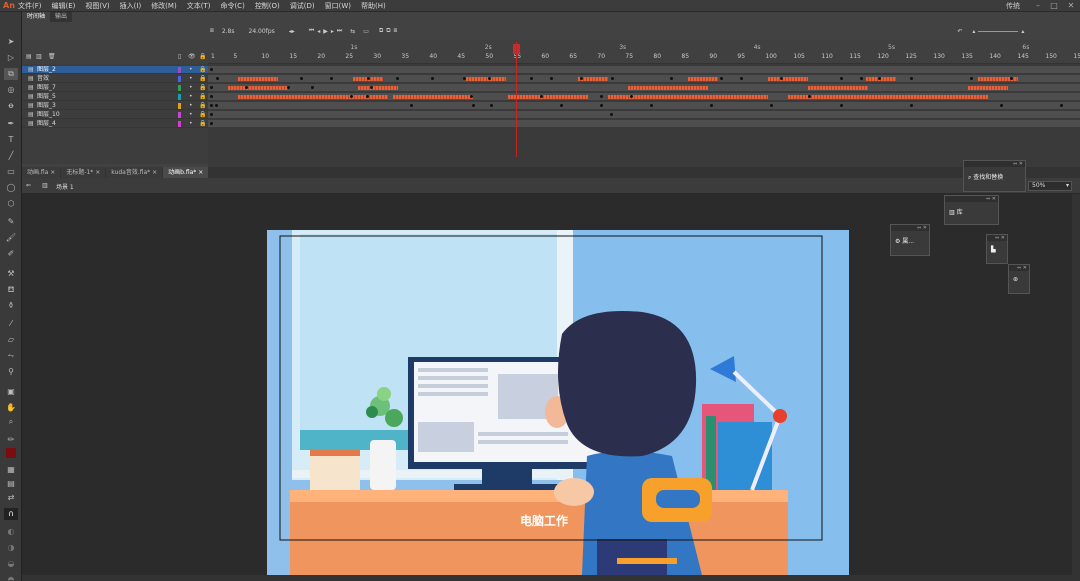 Image resolution: width=1080 pixels, height=581 pixels. Describe the element at coordinates (41, 172) in the screenshot. I see `doc-tab-1: 动画.fla ×` at that location.